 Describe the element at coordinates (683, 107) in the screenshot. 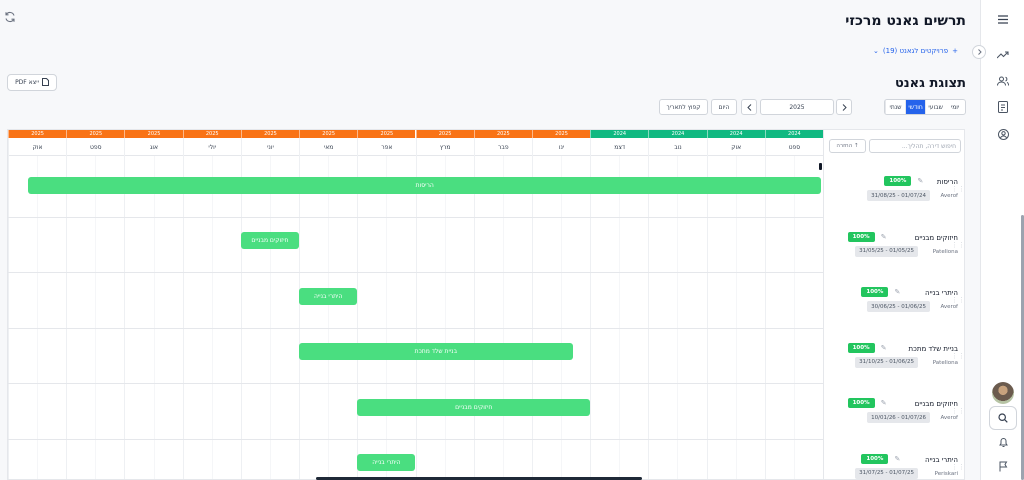

I see `jump-to-date-button: קפוץ לתאריך` at that location.